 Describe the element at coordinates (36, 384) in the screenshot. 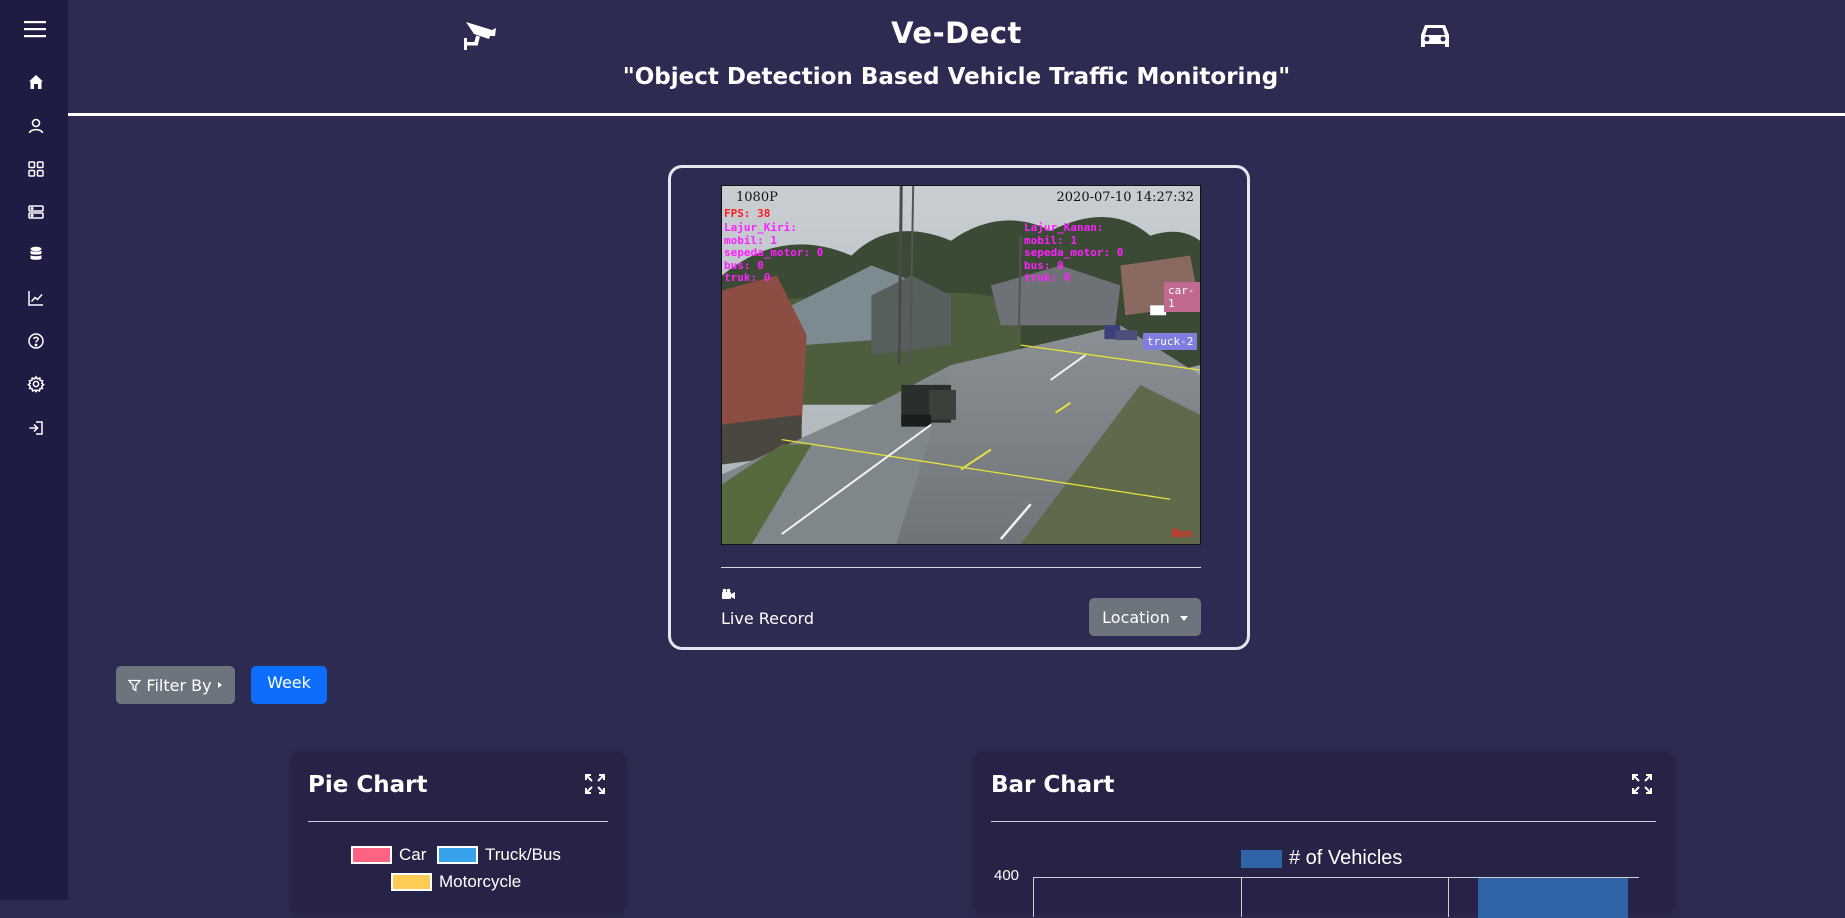

I see `settings-icon` at that location.